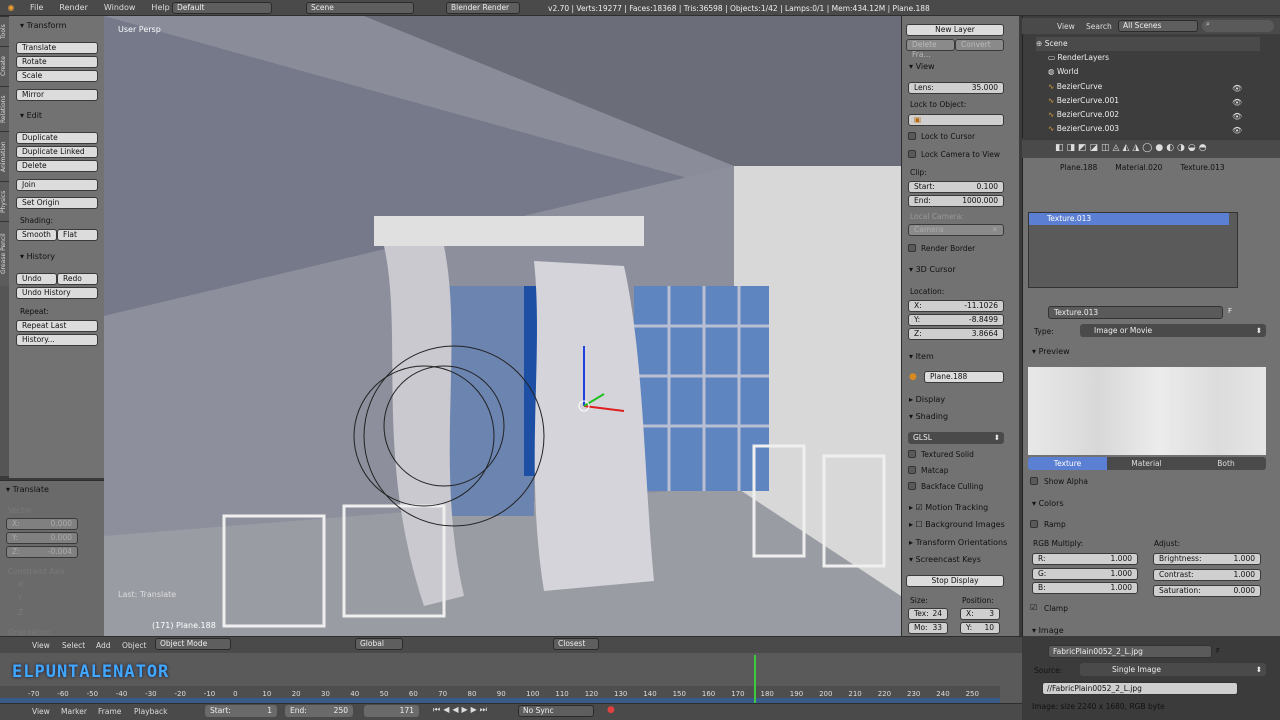 This screenshot has height=720, width=1280. What do you see at coordinates (955, 581) in the screenshot?
I see `stop-display-button: Stop Display` at bounding box center [955, 581].